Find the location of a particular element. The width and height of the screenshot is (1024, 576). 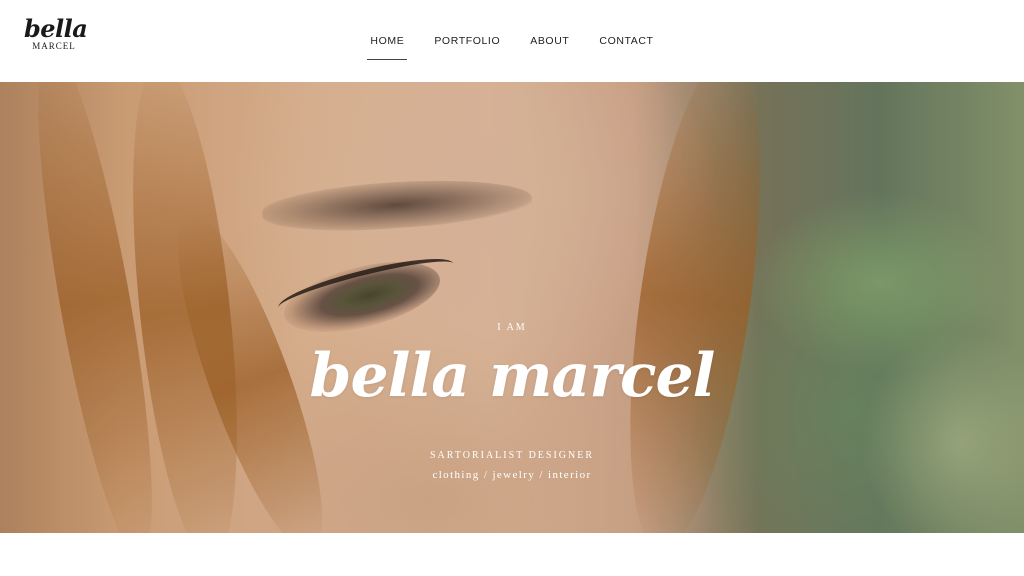

hero-subtitle: SARTORIALIST DESIGNER is located at coordinates (512, 455).